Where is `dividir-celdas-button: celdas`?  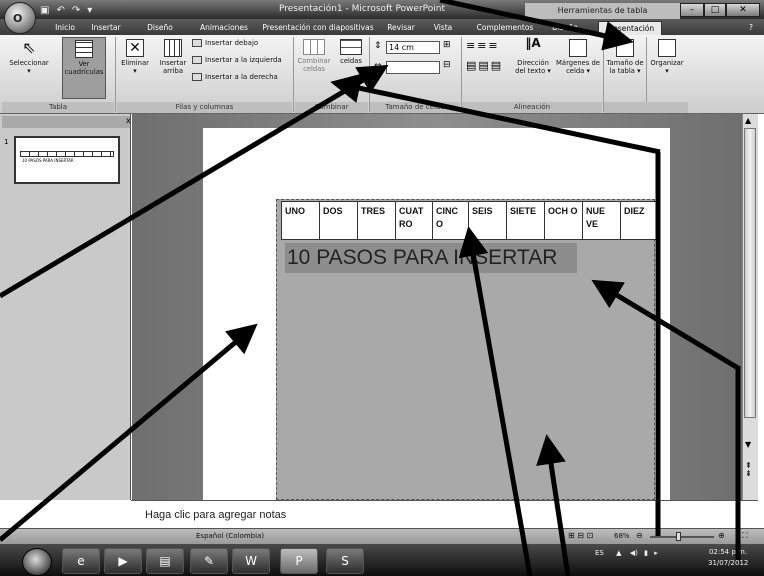 dividir-celdas-button: celdas is located at coordinates (351, 52).